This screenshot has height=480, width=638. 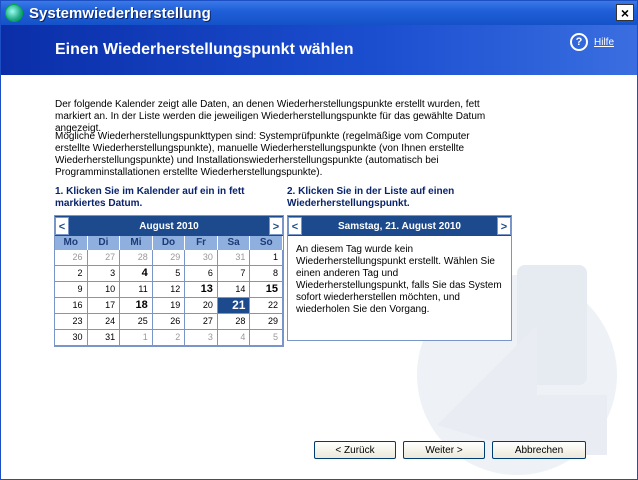 What do you see at coordinates (266, 243) in the screenshot?
I see `weekday-header: So` at bounding box center [266, 243].